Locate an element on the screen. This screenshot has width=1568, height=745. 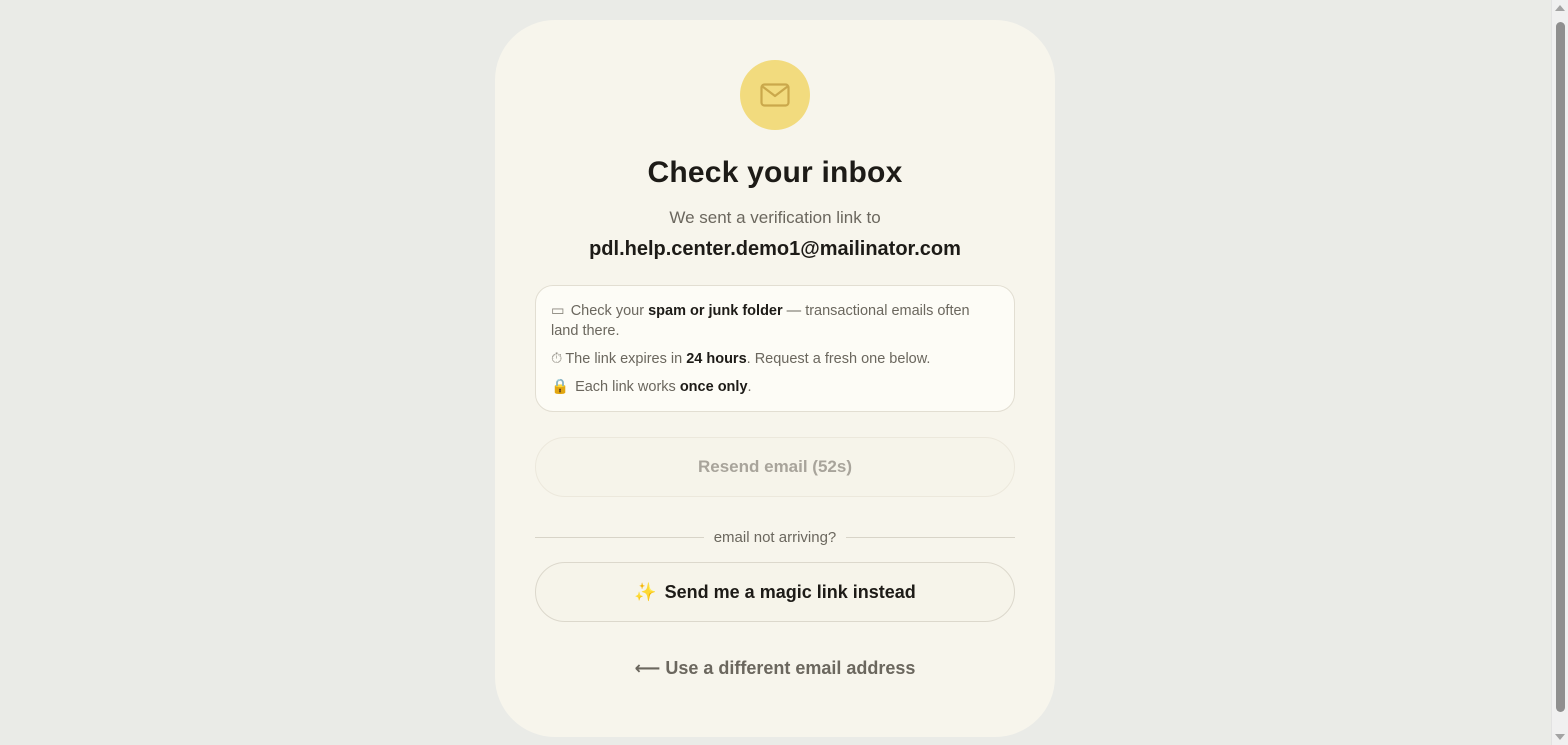
mail-badge is located at coordinates (775, 95).